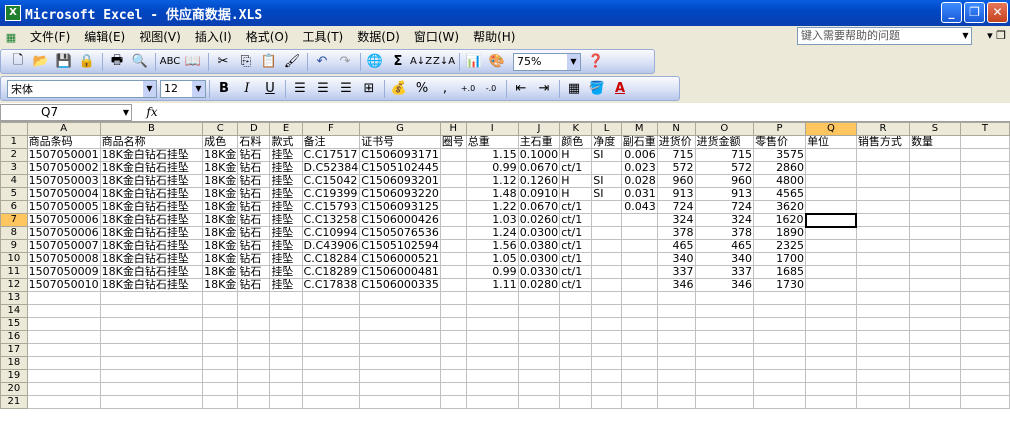  Describe the element at coordinates (220, 142) in the screenshot. I see `cell: 成色` at that location.